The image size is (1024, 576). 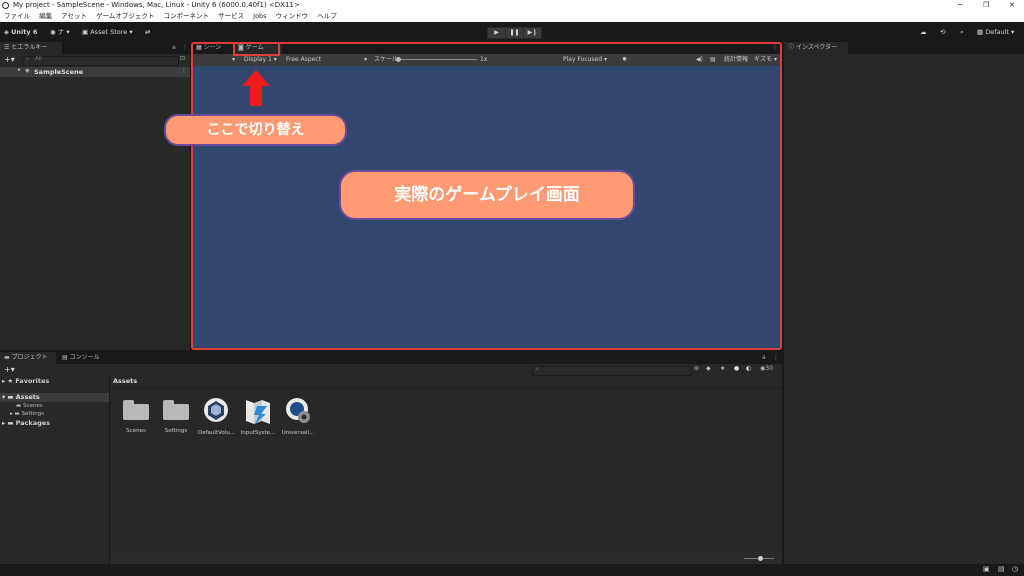 I want to click on close-icon: ✕, so click(x=1012, y=5).